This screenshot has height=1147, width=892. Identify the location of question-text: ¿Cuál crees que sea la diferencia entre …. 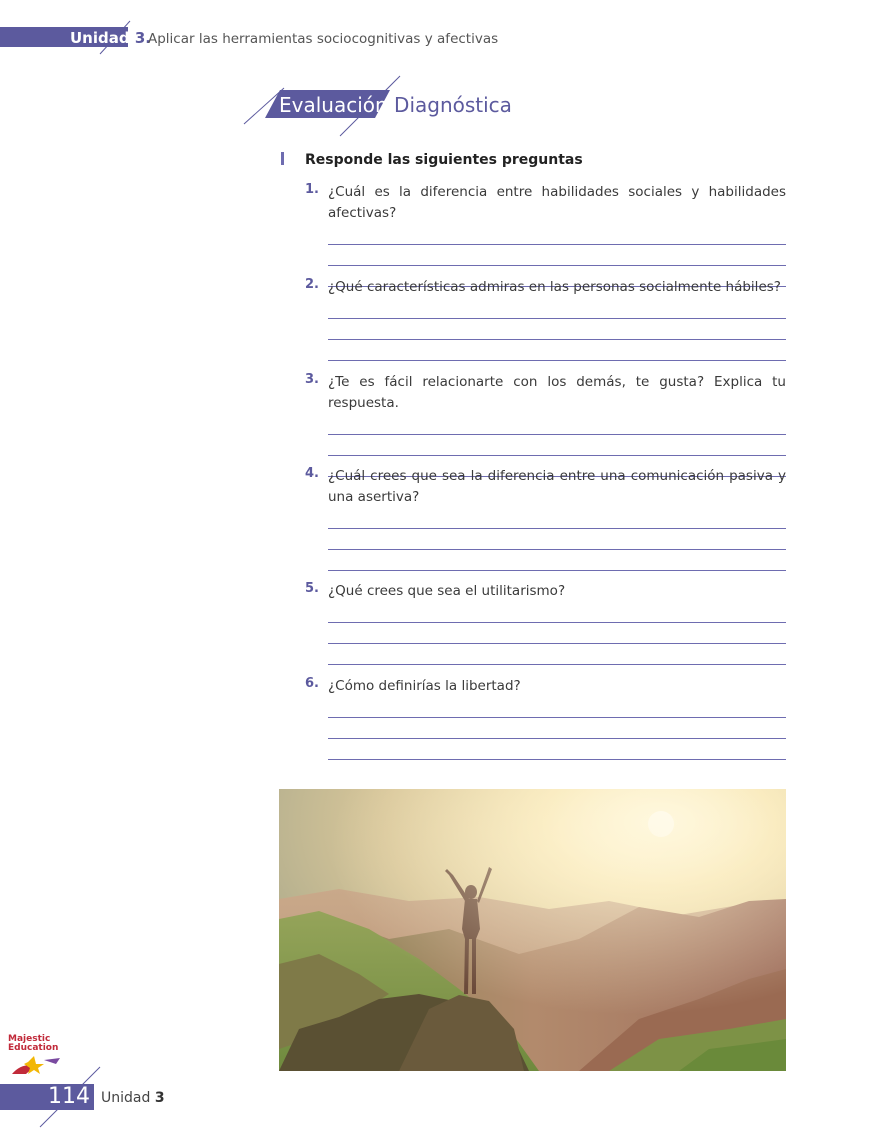
(557, 486).